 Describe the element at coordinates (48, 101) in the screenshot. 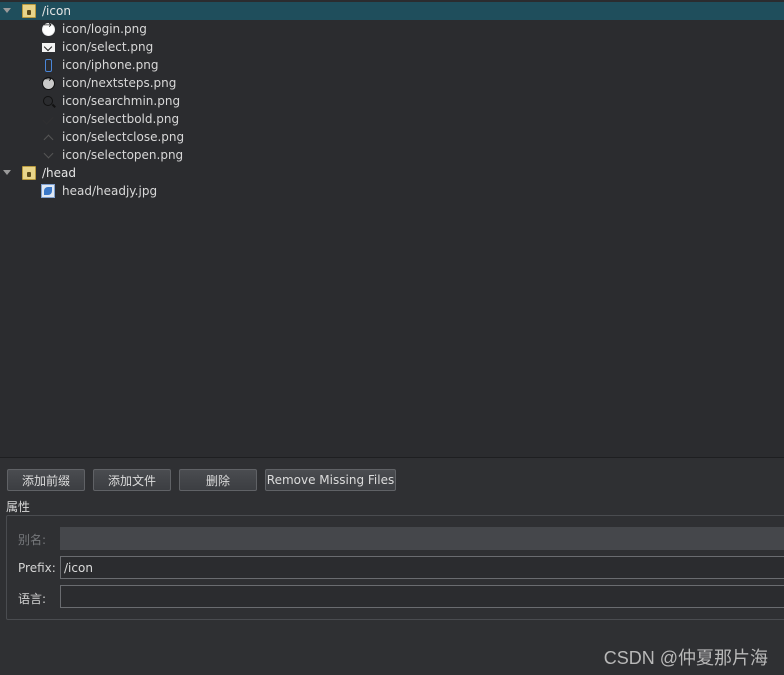

I see `searchmin-icon` at that location.